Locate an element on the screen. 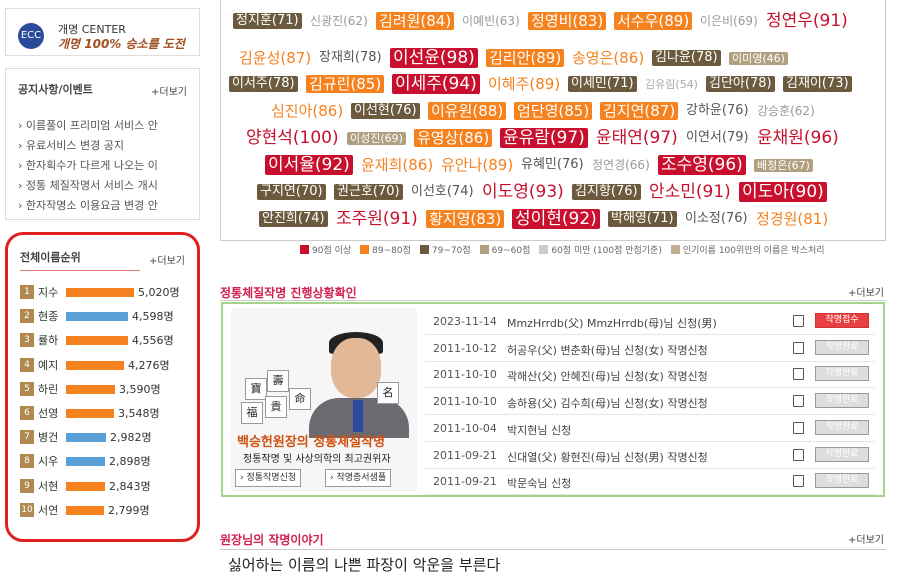 The height and width of the screenshot is (575, 904). name-score-tag: 이선호(74) is located at coordinates (442, 192).